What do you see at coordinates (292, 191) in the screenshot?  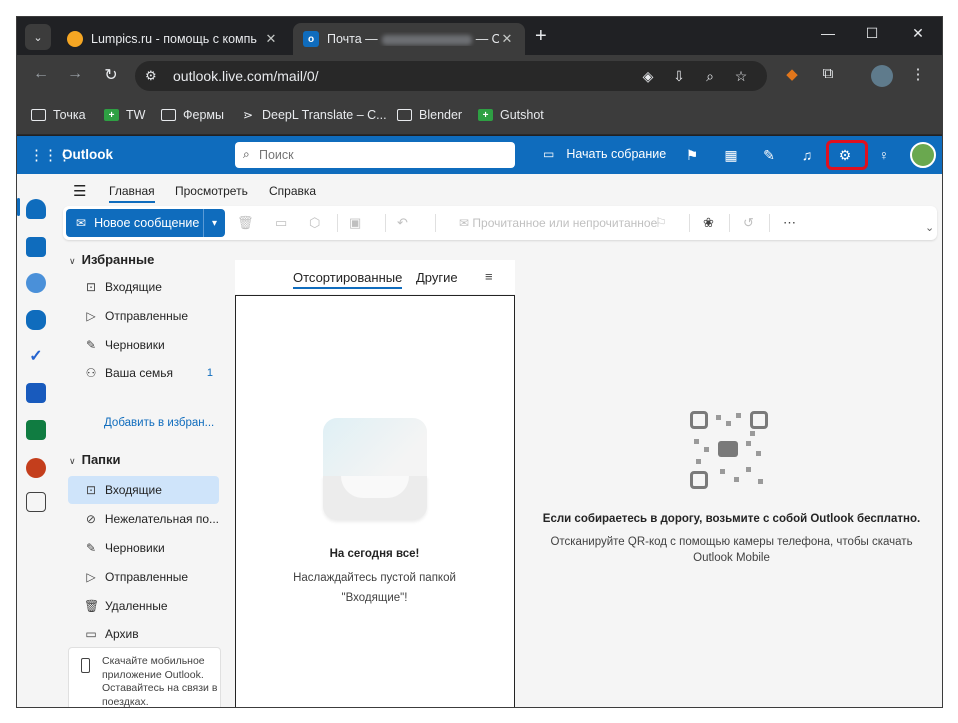 I see `tab-help: Справка` at bounding box center [292, 191].